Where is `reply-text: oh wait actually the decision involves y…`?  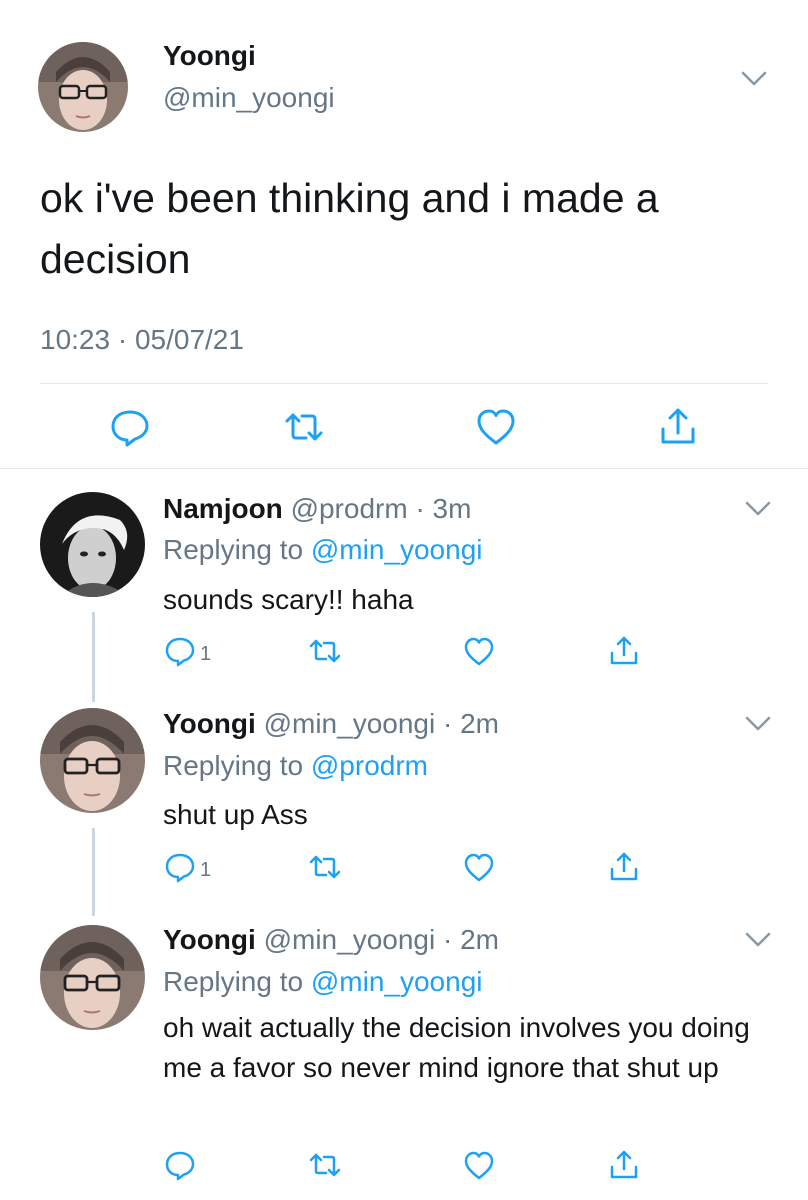 reply-text: oh wait actually the decision involves y… is located at coordinates (456, 1047).